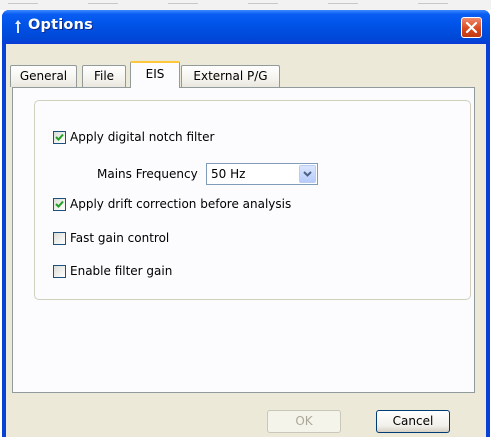 The height and width of the screenshot is (437, 491). What do you see at coordinates (155, 74) in the screenshot?
I see `tab-eis: EIS` at bounding box center [155, 74].